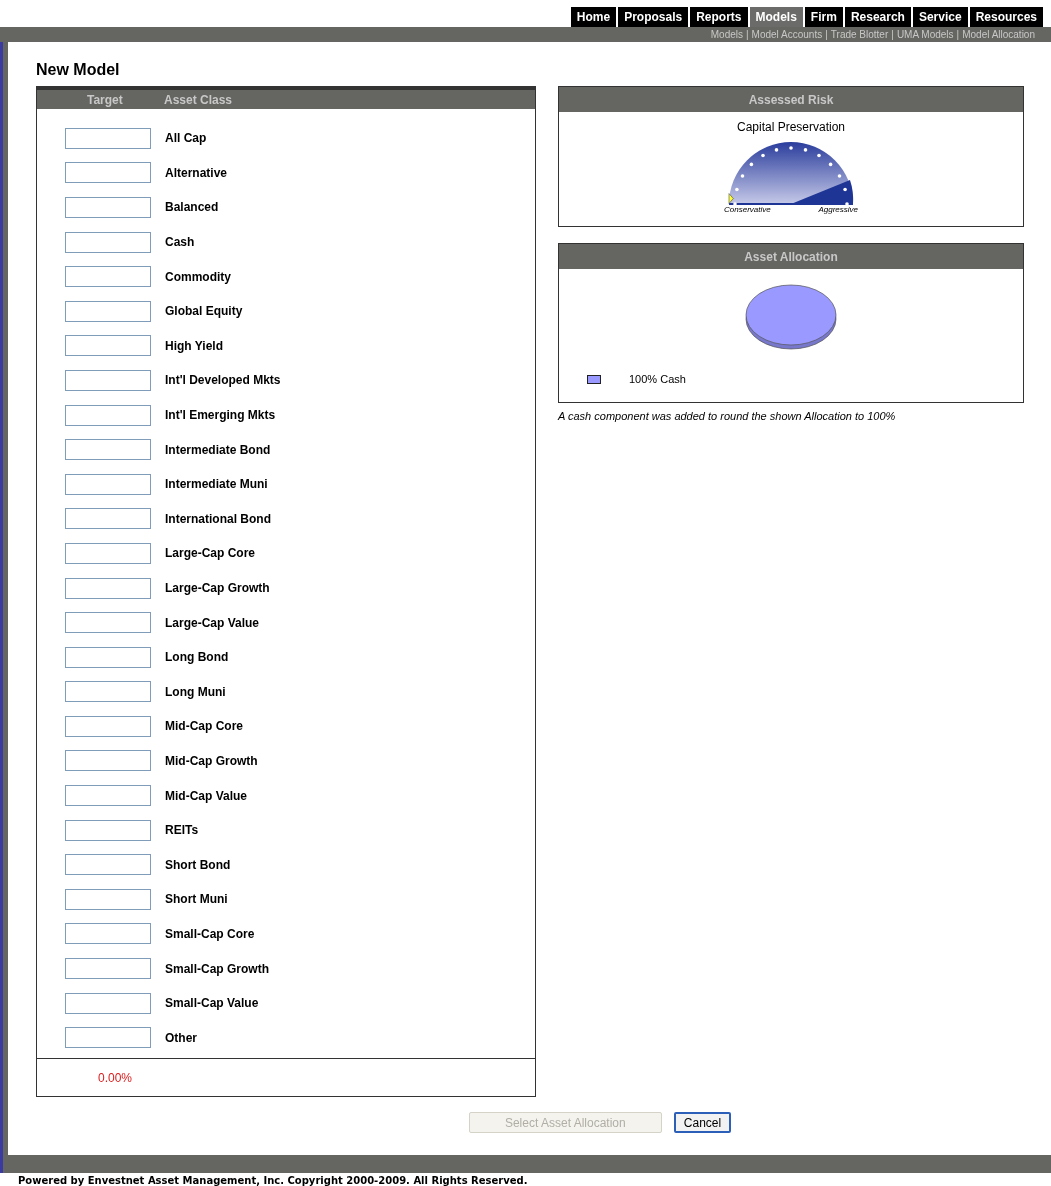 The image size is (1051, 1186). I want to click on sub-nav-link: UMA Models, so click(925, 34).